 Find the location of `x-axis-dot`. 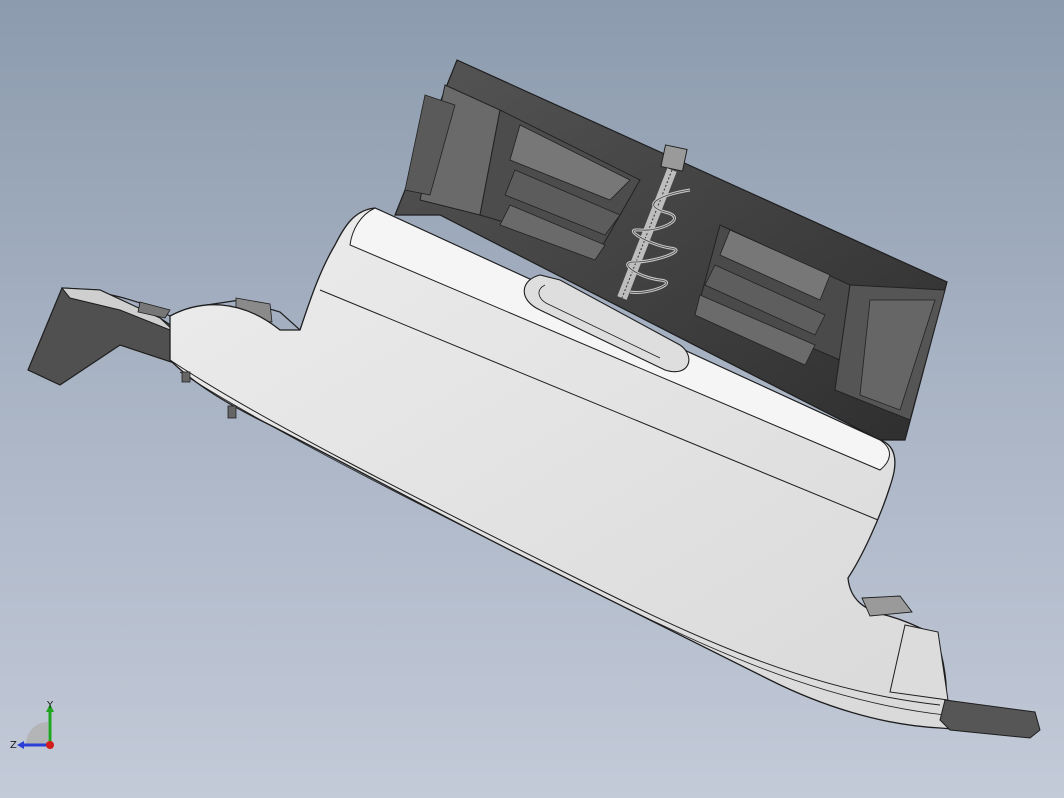

x-axis-dot is located at coordinates (50, 745).